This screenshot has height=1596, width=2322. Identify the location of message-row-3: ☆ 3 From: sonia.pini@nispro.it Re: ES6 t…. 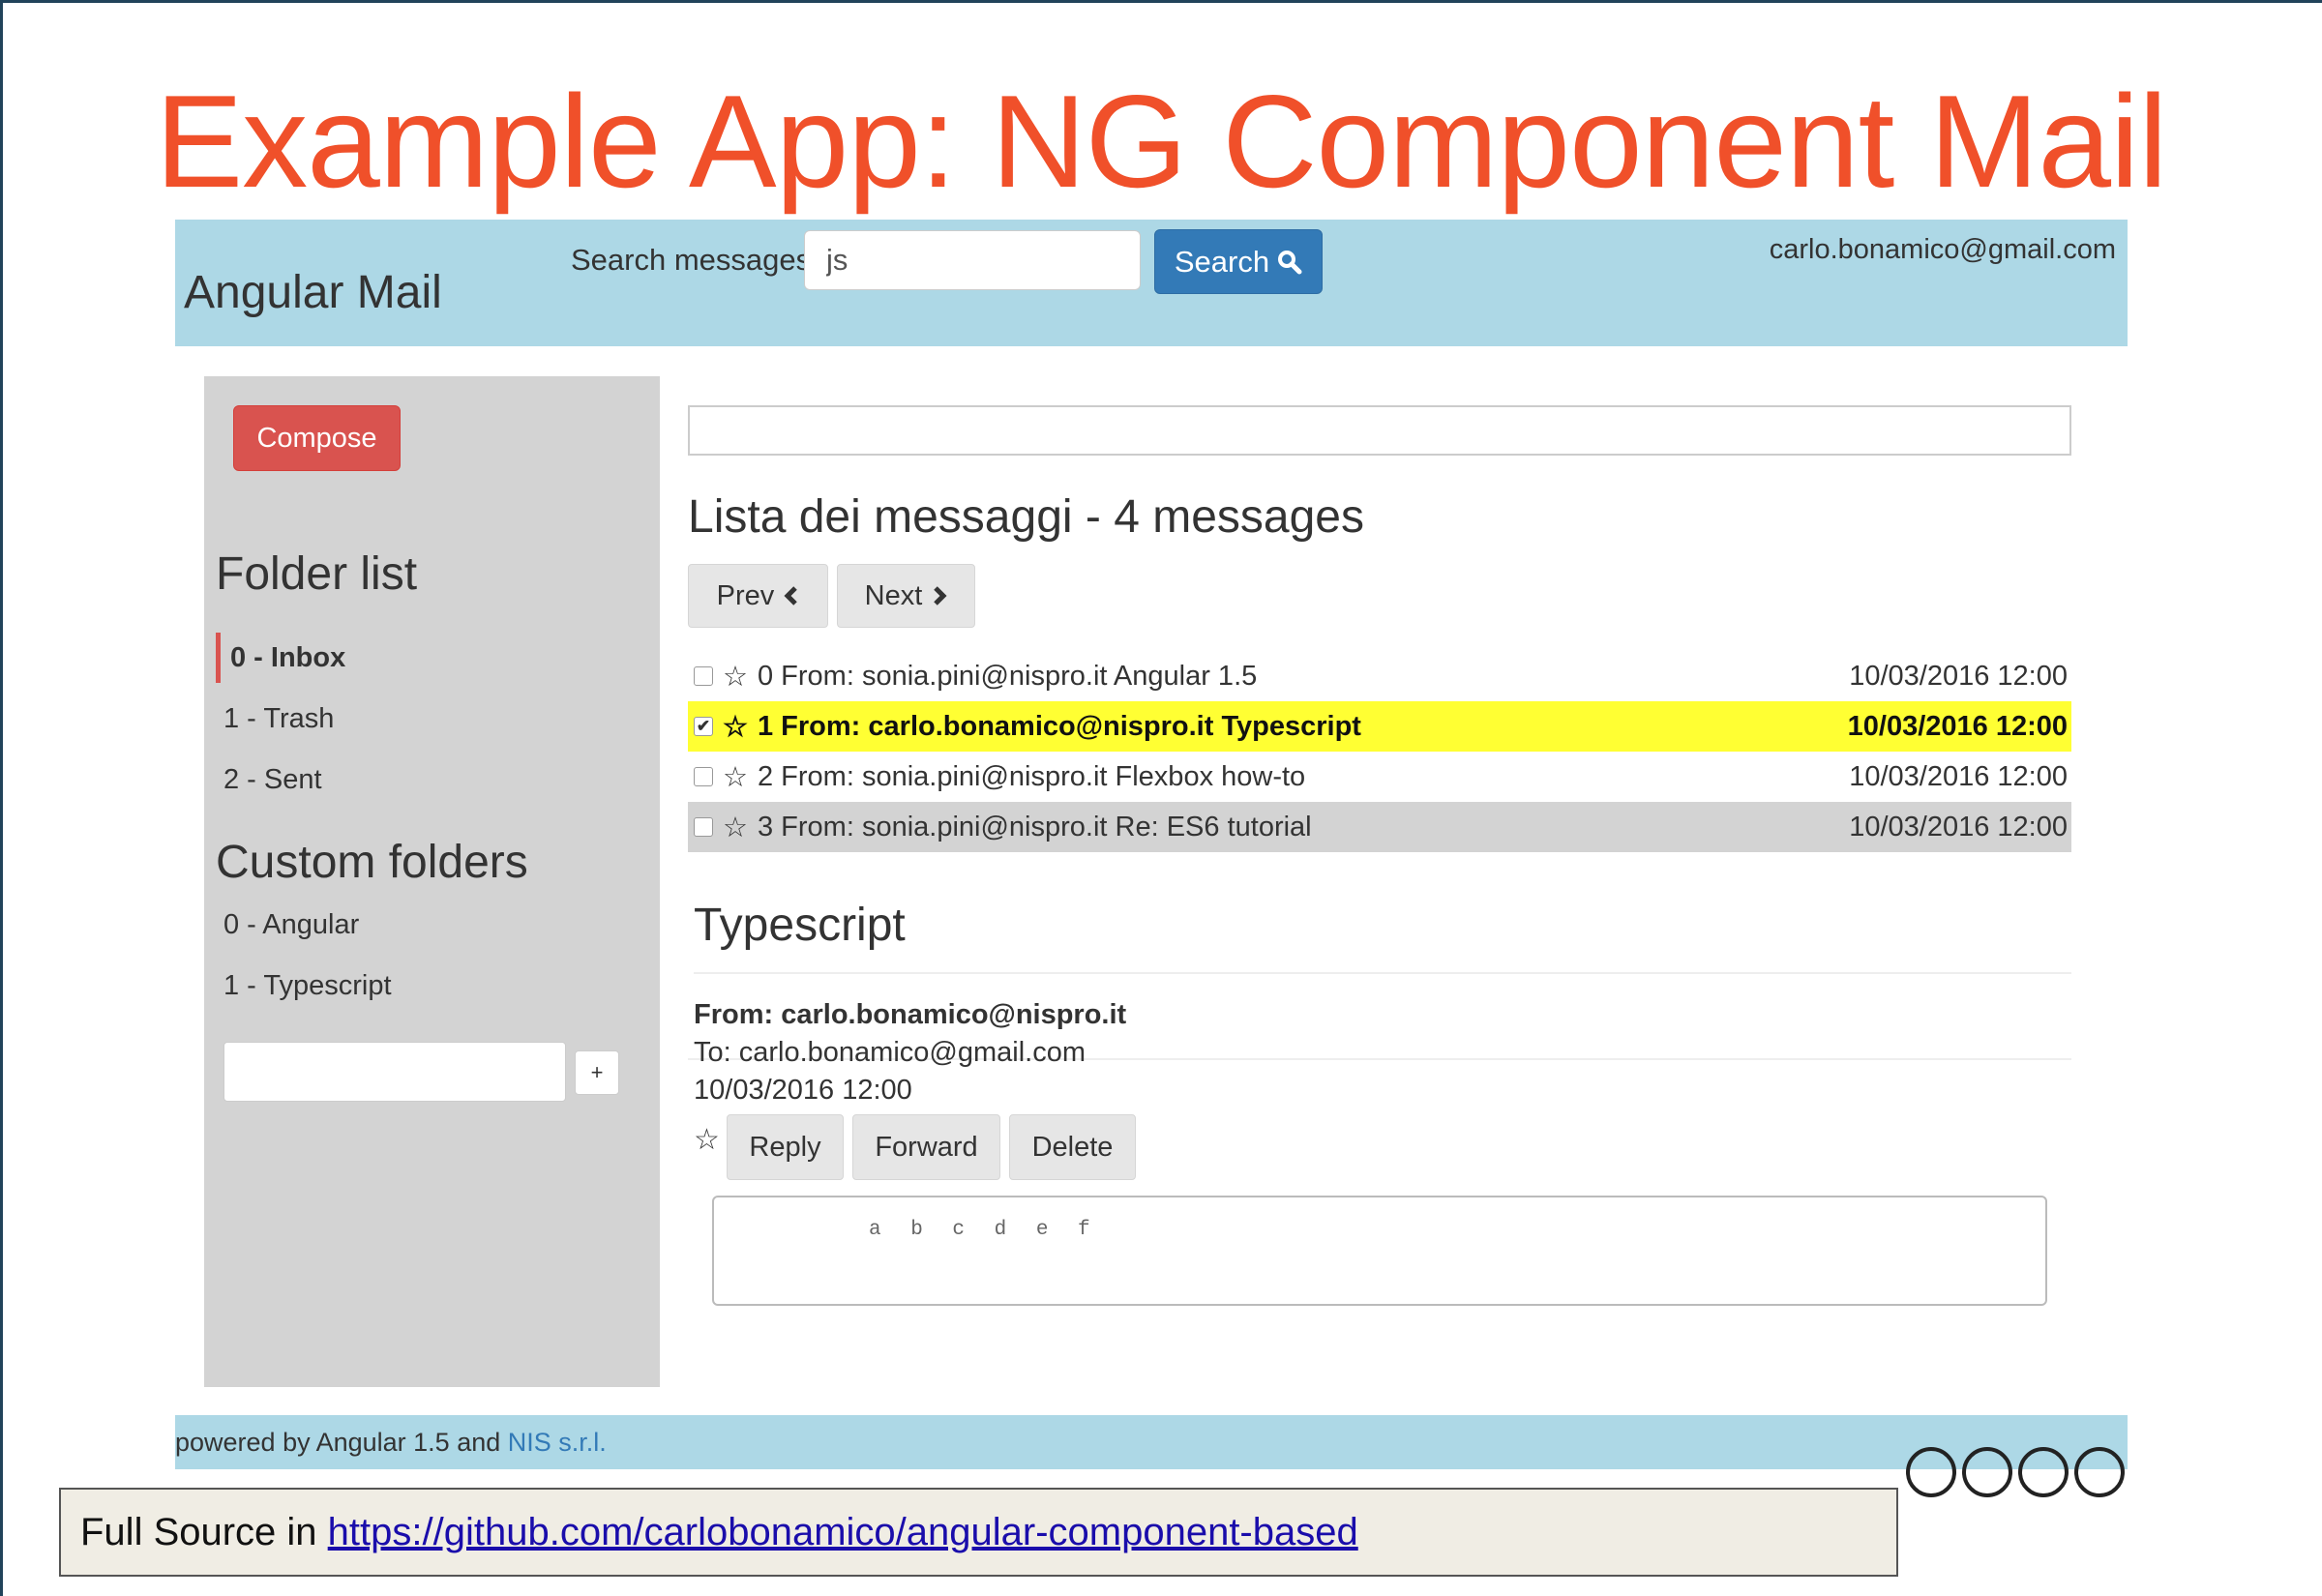
(1379, 827).